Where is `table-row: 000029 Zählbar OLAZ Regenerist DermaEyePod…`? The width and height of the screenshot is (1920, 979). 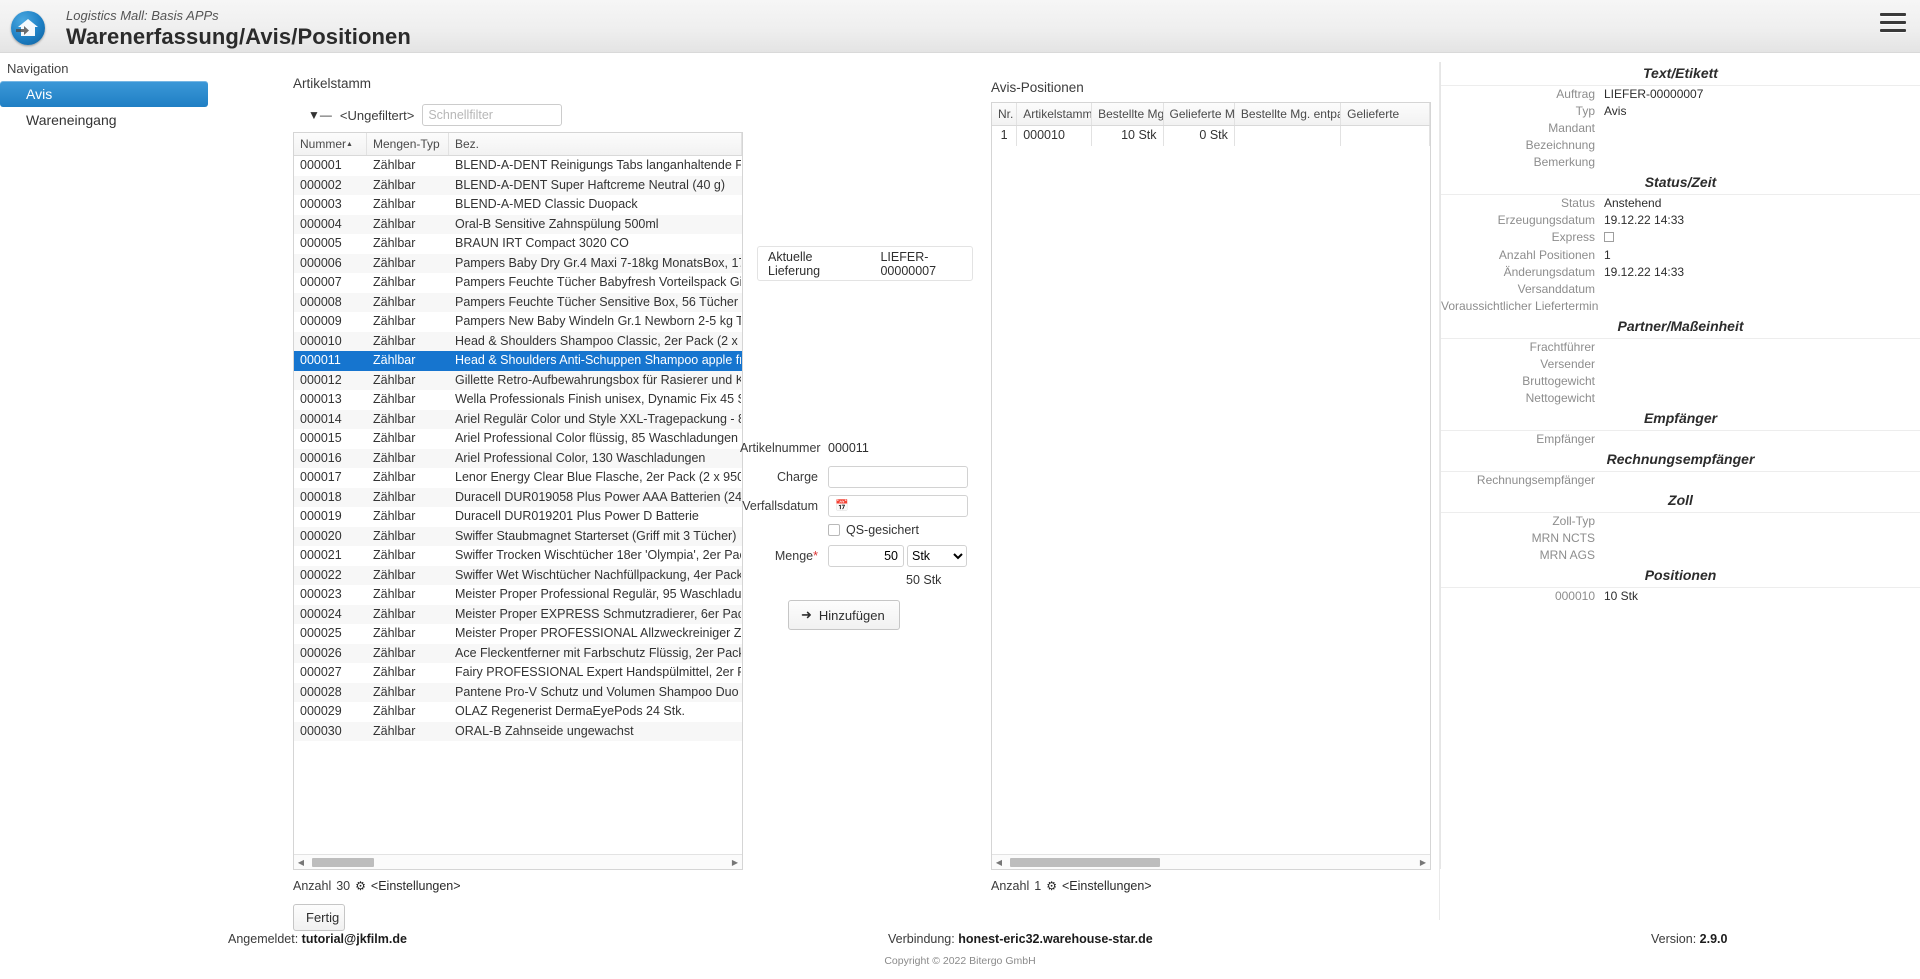
table-row: 000029 Zählbar OLAZ Regenerist DermaEyePod… is located at coordinates (518, 712).